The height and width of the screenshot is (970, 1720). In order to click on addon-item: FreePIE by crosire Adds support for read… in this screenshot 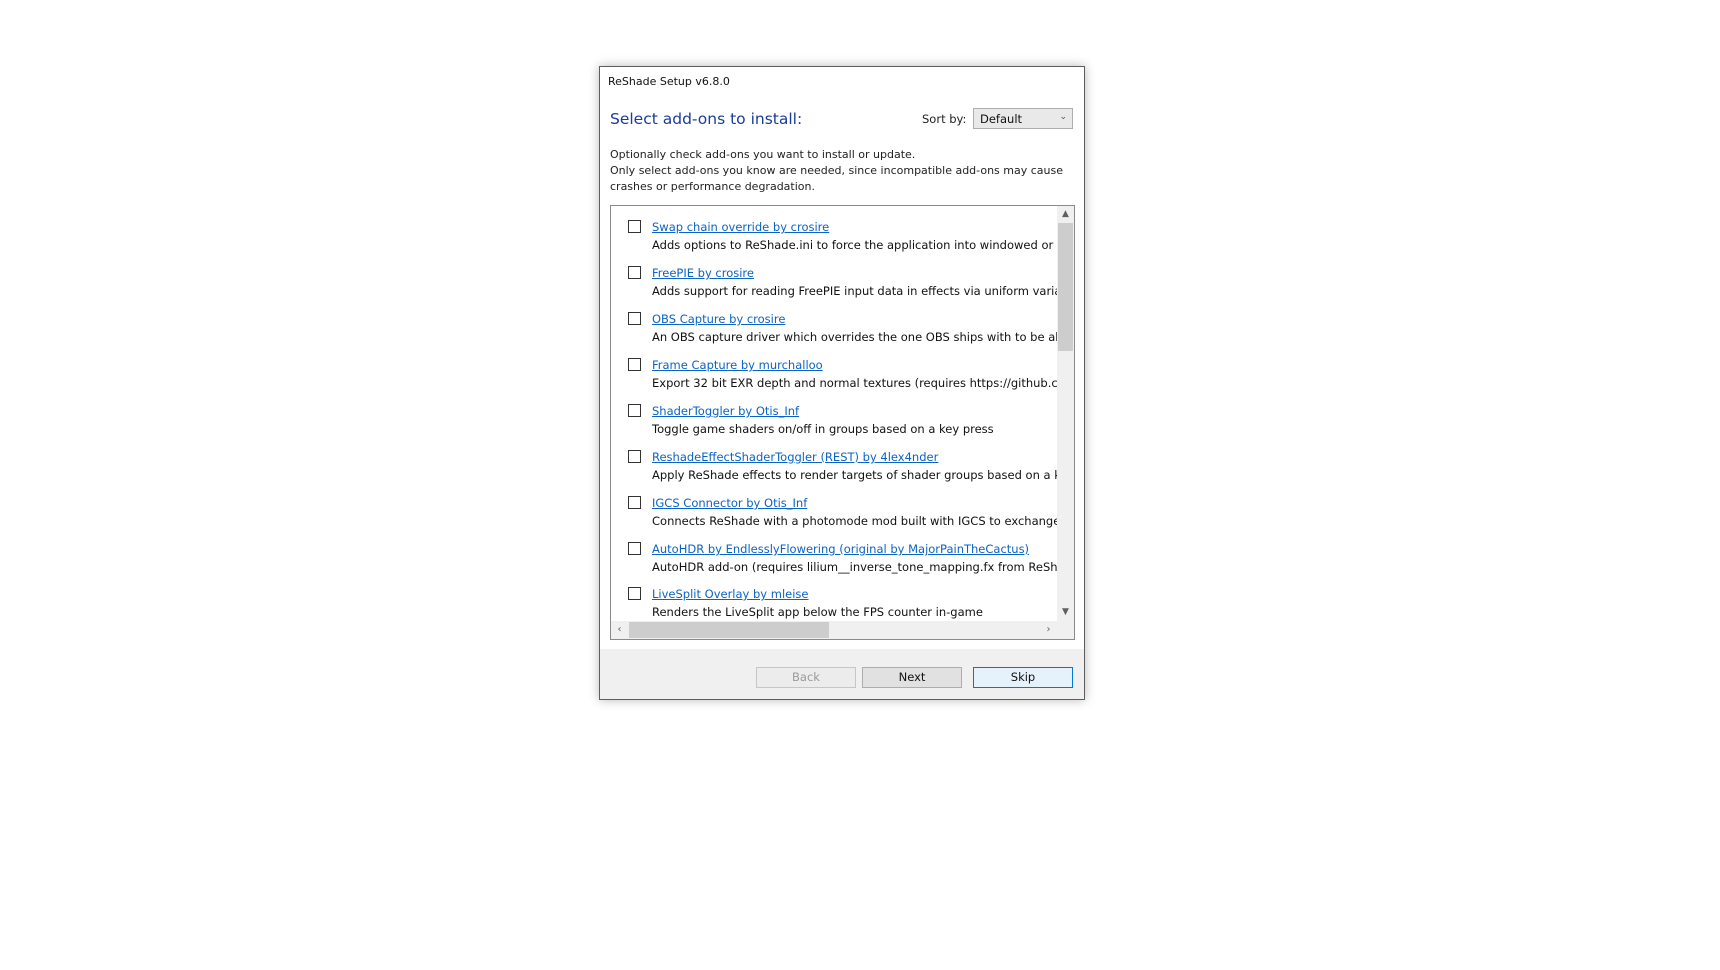, I will do `click(834, 279)`.